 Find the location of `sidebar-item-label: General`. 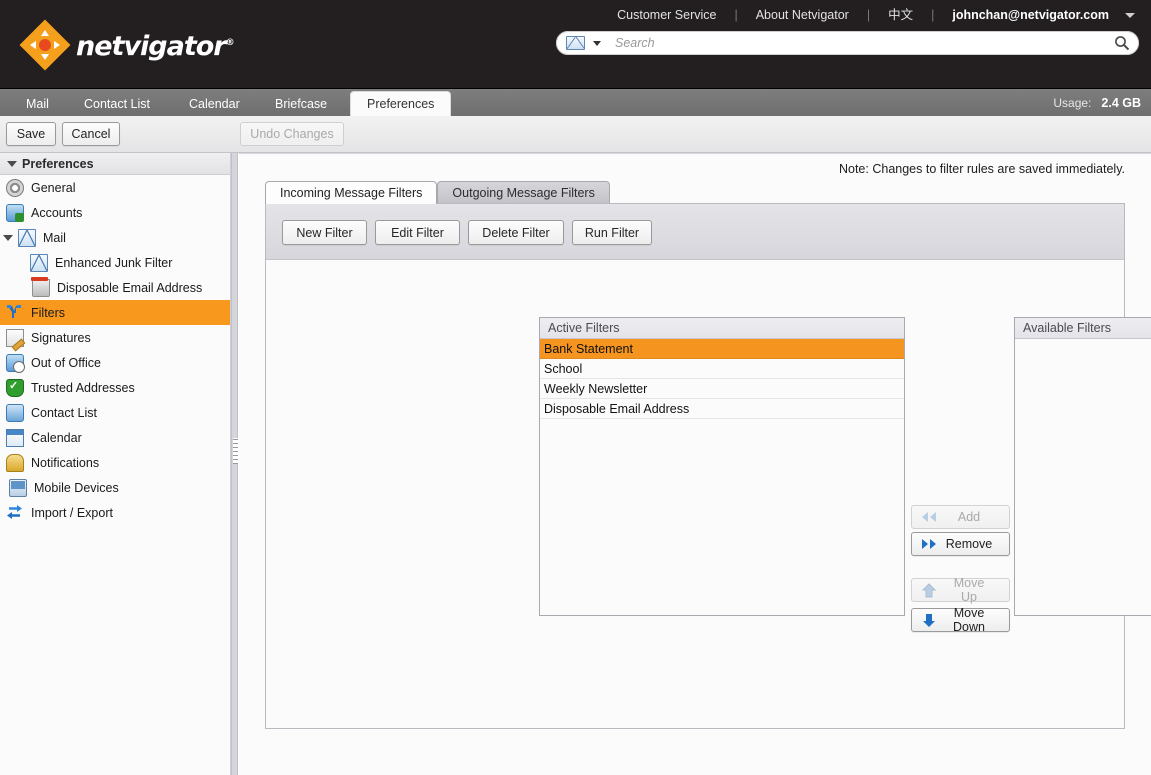

sidebar-item-label: General is located at coordinates (53, 187).